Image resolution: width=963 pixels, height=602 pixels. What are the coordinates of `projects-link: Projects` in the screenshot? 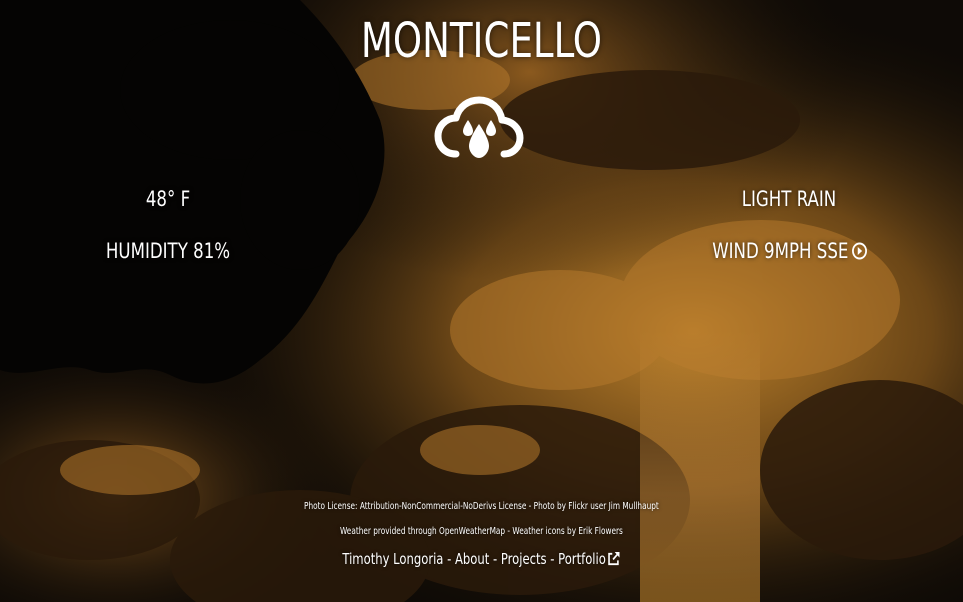 It's located at (524, 559).